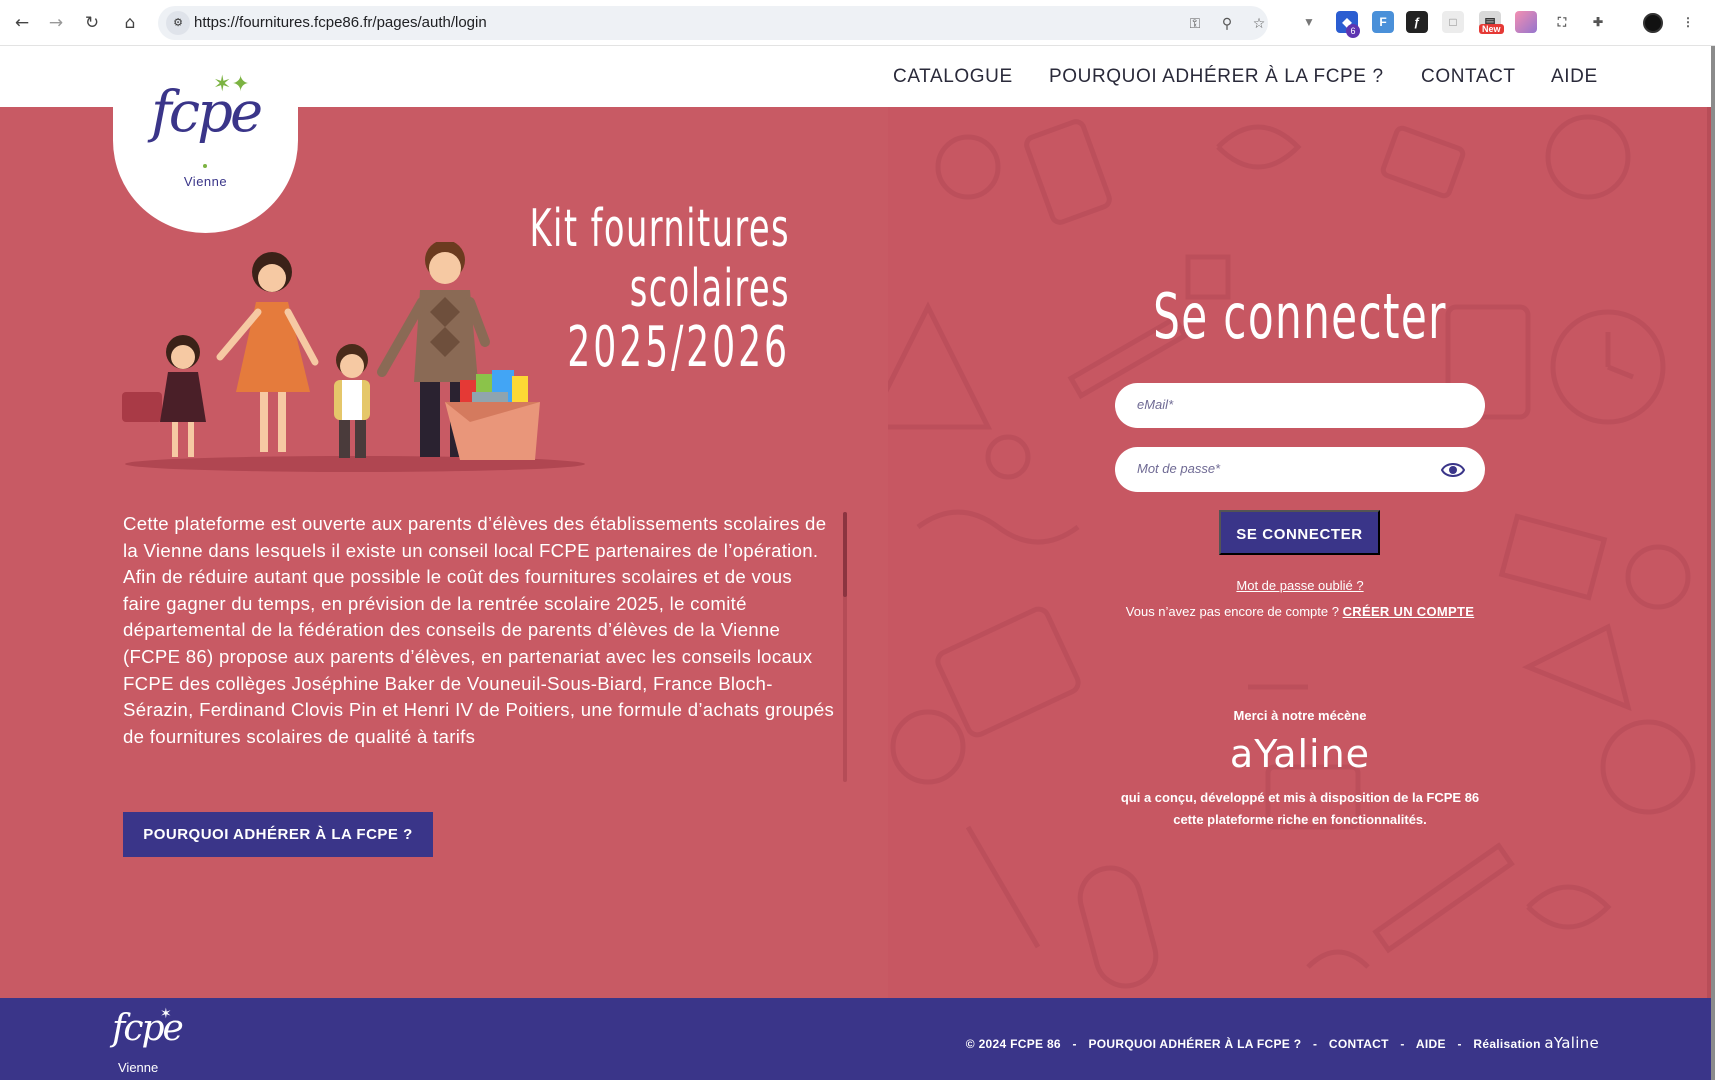 This screenshot has width=1715, height=1080. What do you see at coordinates (845, 554) in the screenshot?
I see `description-scrollbar-thumb` at bounding box center [845, 554].